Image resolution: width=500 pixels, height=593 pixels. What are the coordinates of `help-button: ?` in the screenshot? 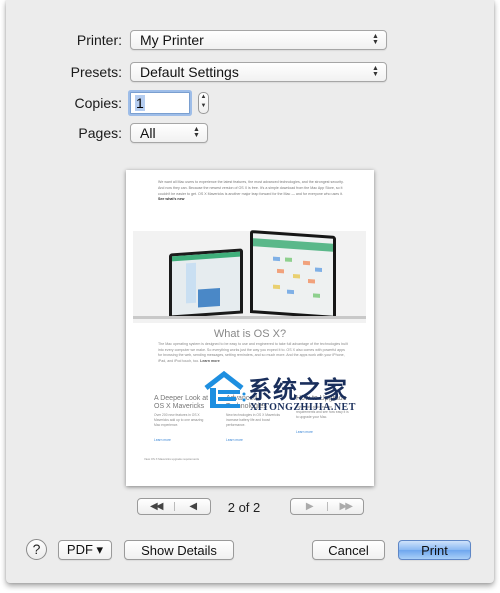 It's located at (36, 549).